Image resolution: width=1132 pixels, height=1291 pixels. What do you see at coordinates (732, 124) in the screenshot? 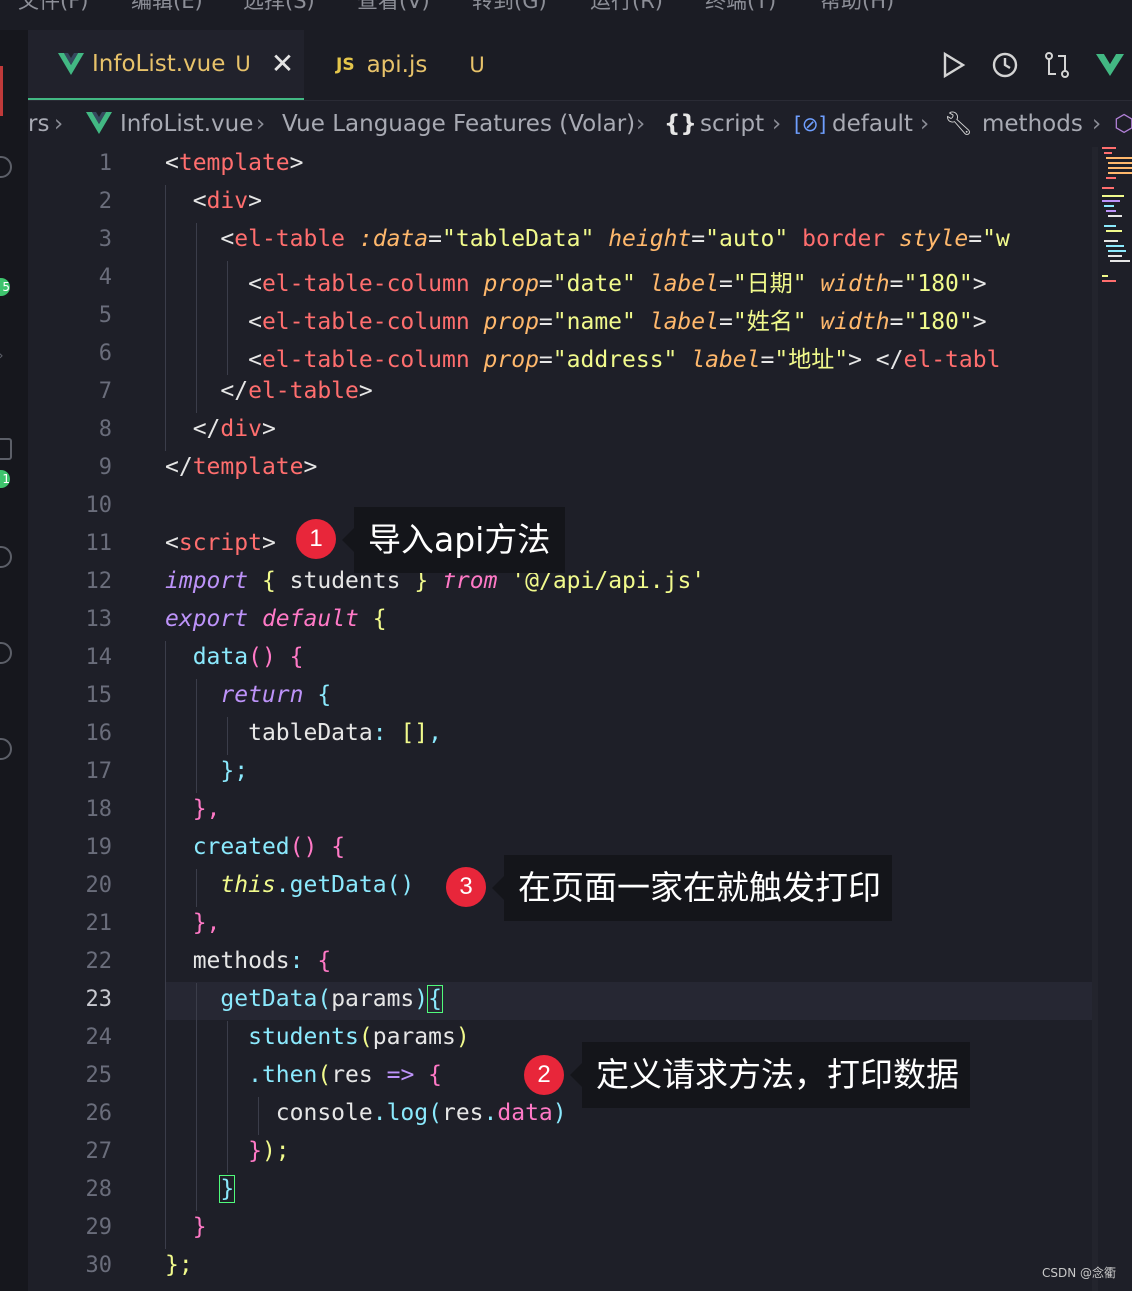
I see `breadcrumb-script: script` at bounding box center [732, 124].